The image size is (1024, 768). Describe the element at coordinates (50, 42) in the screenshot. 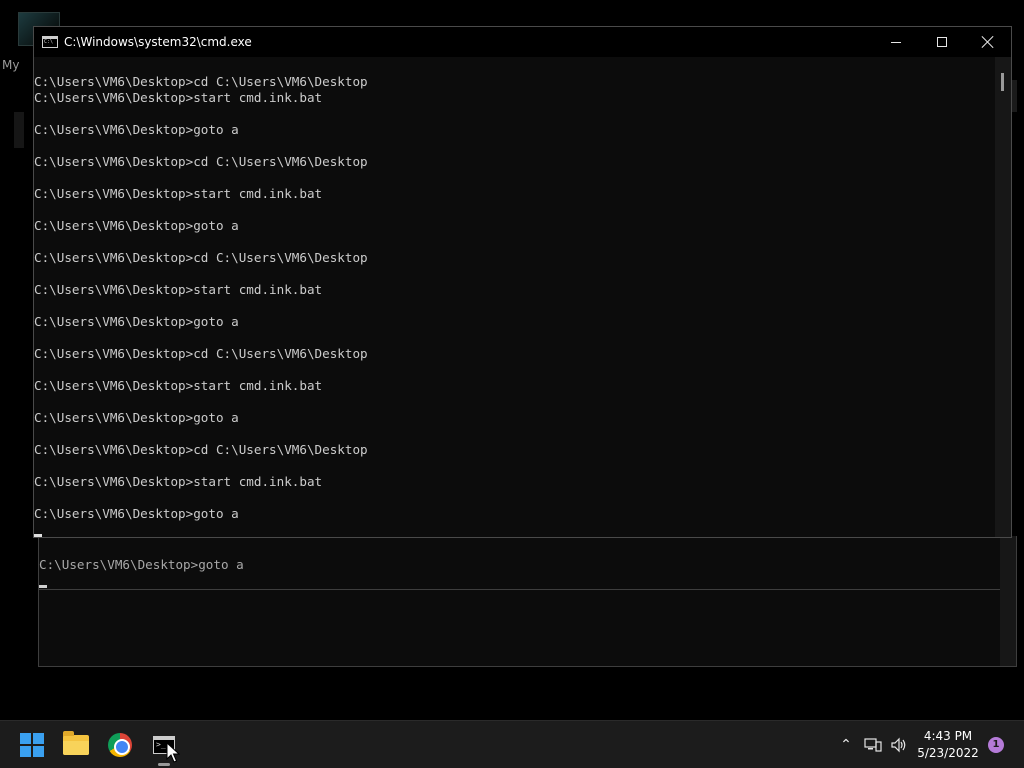

I see `cmd-app-icon` at that location.